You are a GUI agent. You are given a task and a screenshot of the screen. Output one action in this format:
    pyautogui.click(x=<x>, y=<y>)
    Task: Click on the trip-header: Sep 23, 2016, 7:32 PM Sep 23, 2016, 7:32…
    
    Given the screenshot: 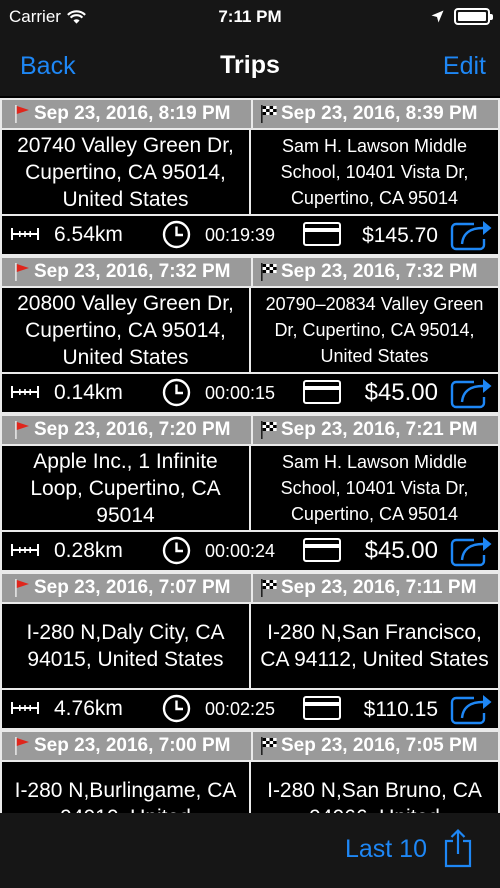 What is the action you would take?
    pyautogui.click(x=250, y=272)
    